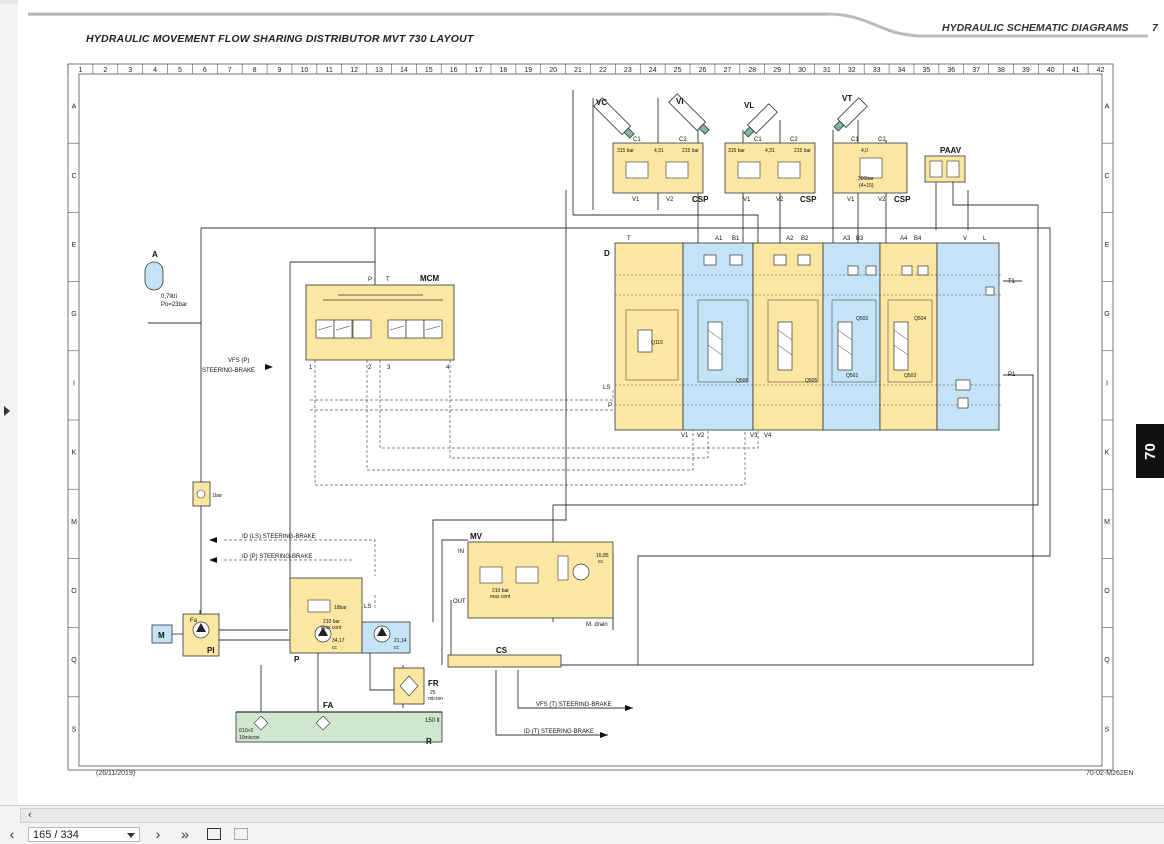 This screenshot has width=1164, height=844. What do you see at coordinates (659, 151) in the screenshot?
I see `csp1-spec-b: 4,31` at bounding box center [659, 151].